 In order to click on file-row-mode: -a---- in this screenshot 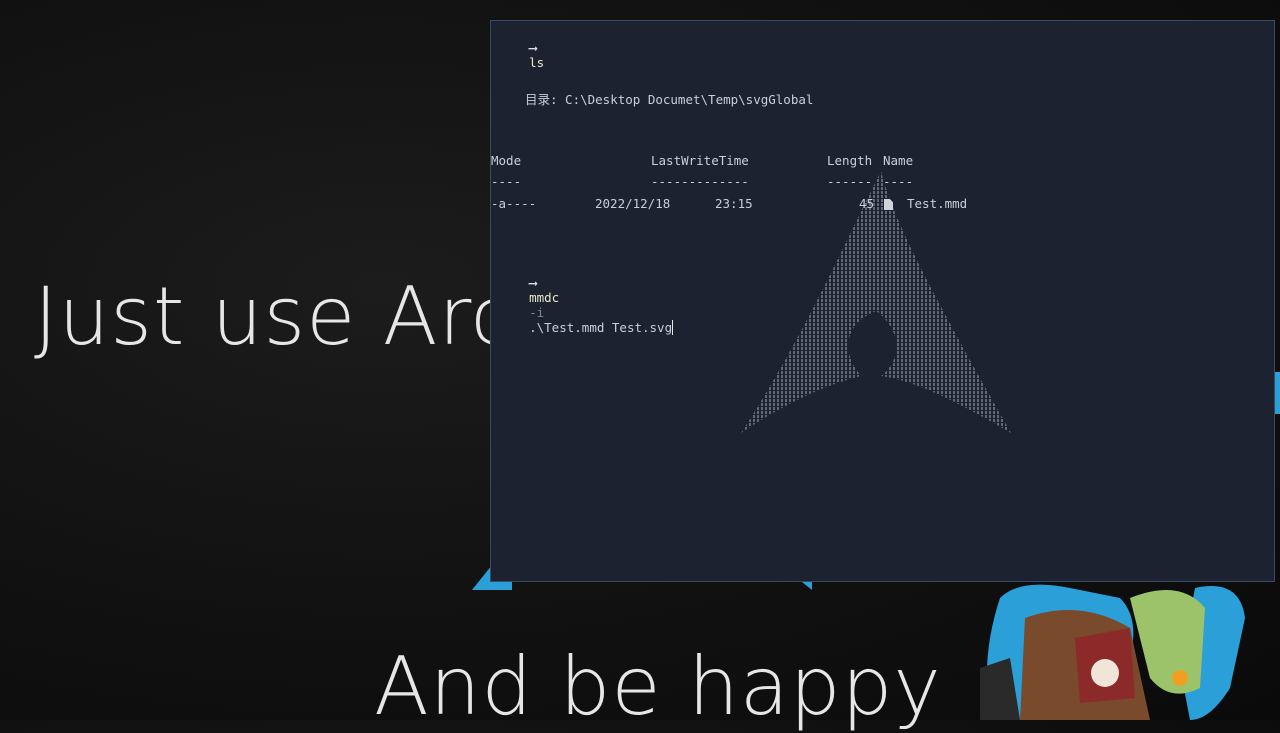, I will do `click(514, 203)`.